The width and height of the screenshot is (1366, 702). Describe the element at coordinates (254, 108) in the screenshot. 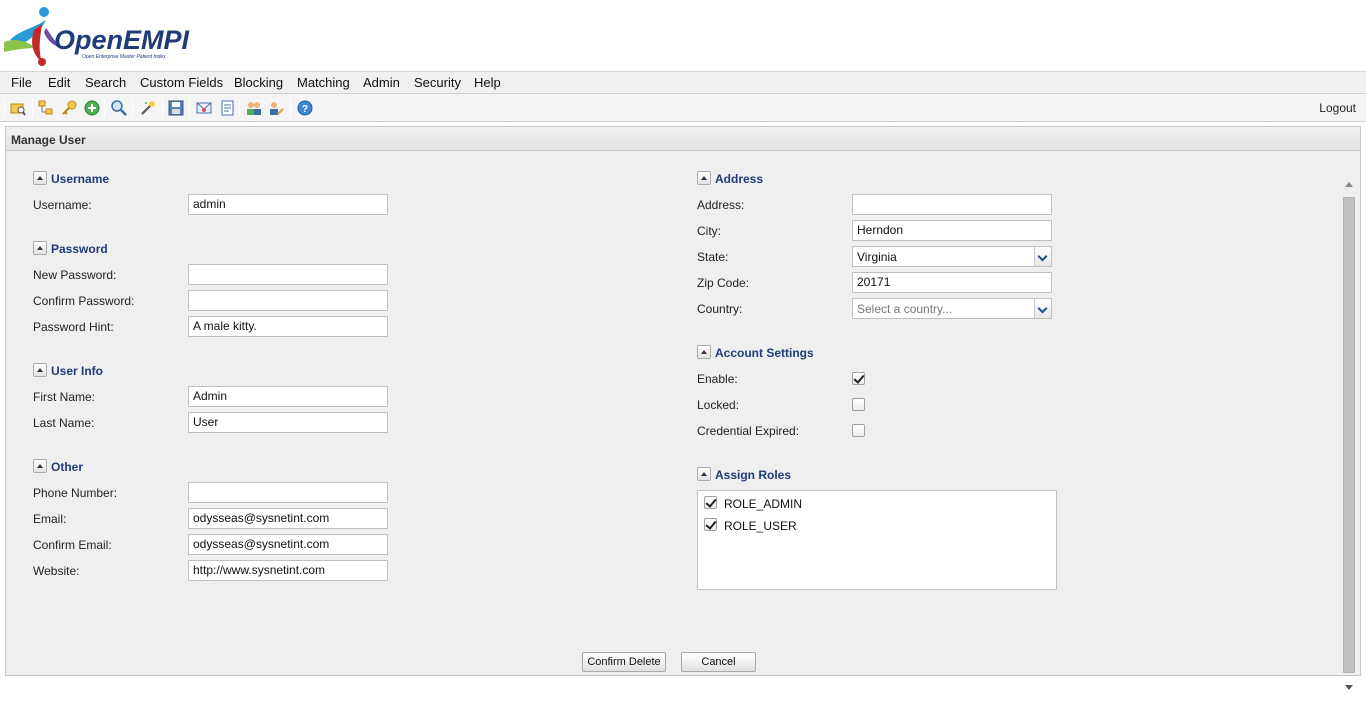

I see `users-icon` at that location.